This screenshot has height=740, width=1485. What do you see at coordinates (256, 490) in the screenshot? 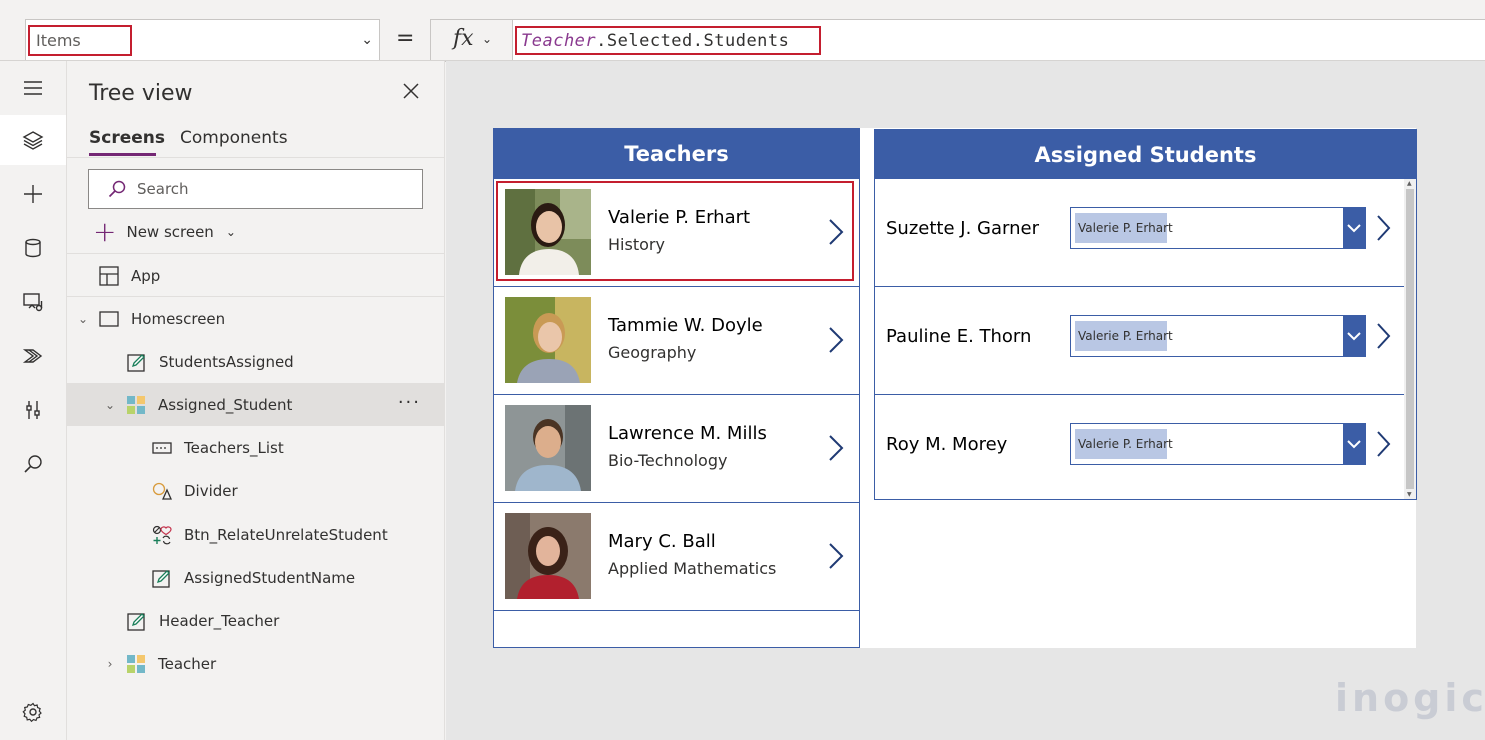
I see `tree-node-divider: Divider` at bounding box center [256, 490].